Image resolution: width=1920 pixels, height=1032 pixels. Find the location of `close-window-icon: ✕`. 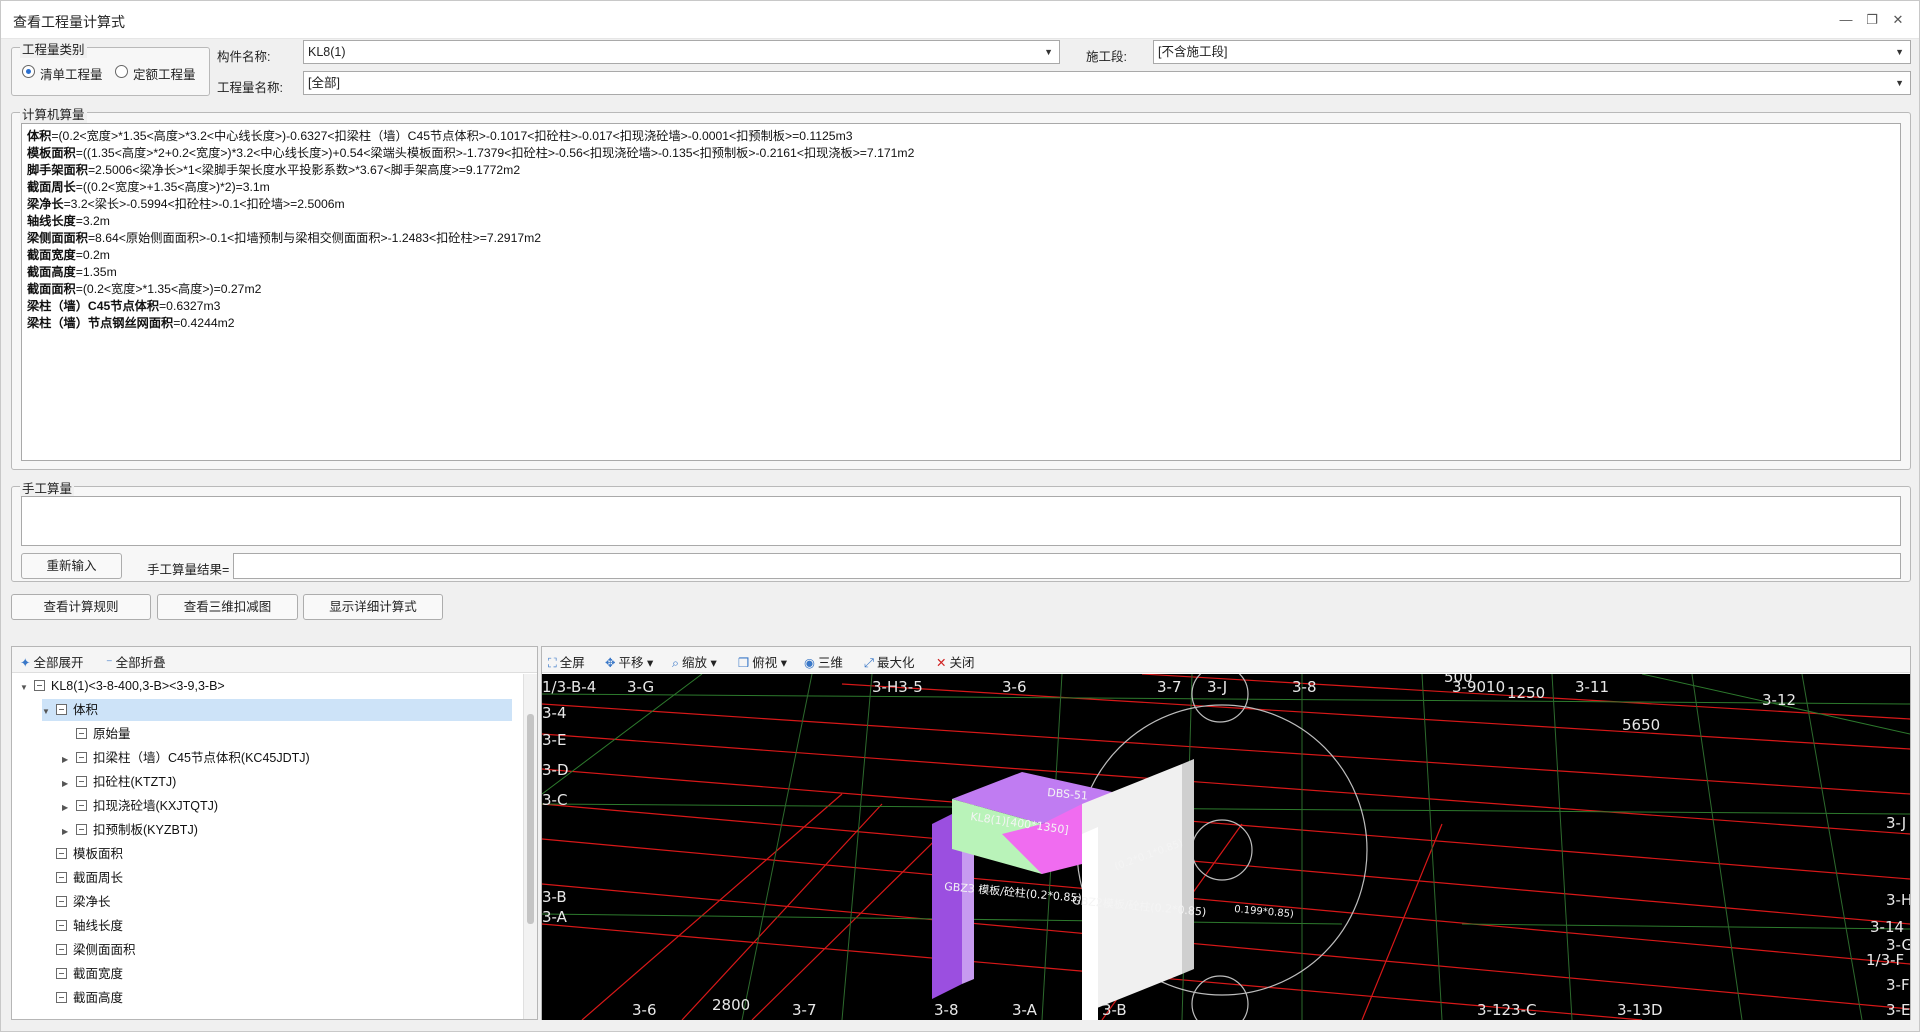

close-window-icon: ✕ is located at coordinates (1898, 20).